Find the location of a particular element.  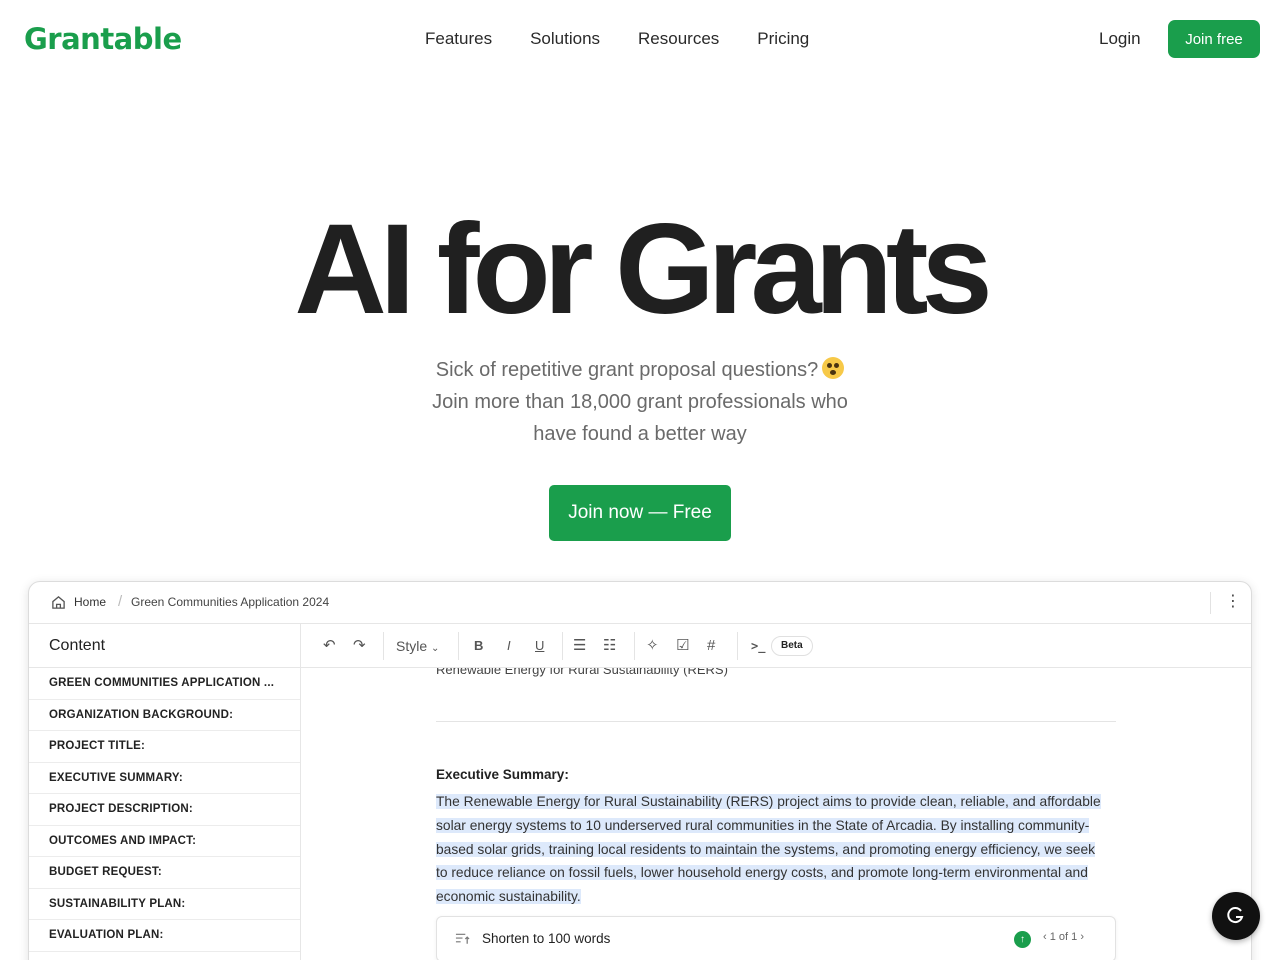

nav-link-pricing: Pricing is located at coordinates (783, 39).